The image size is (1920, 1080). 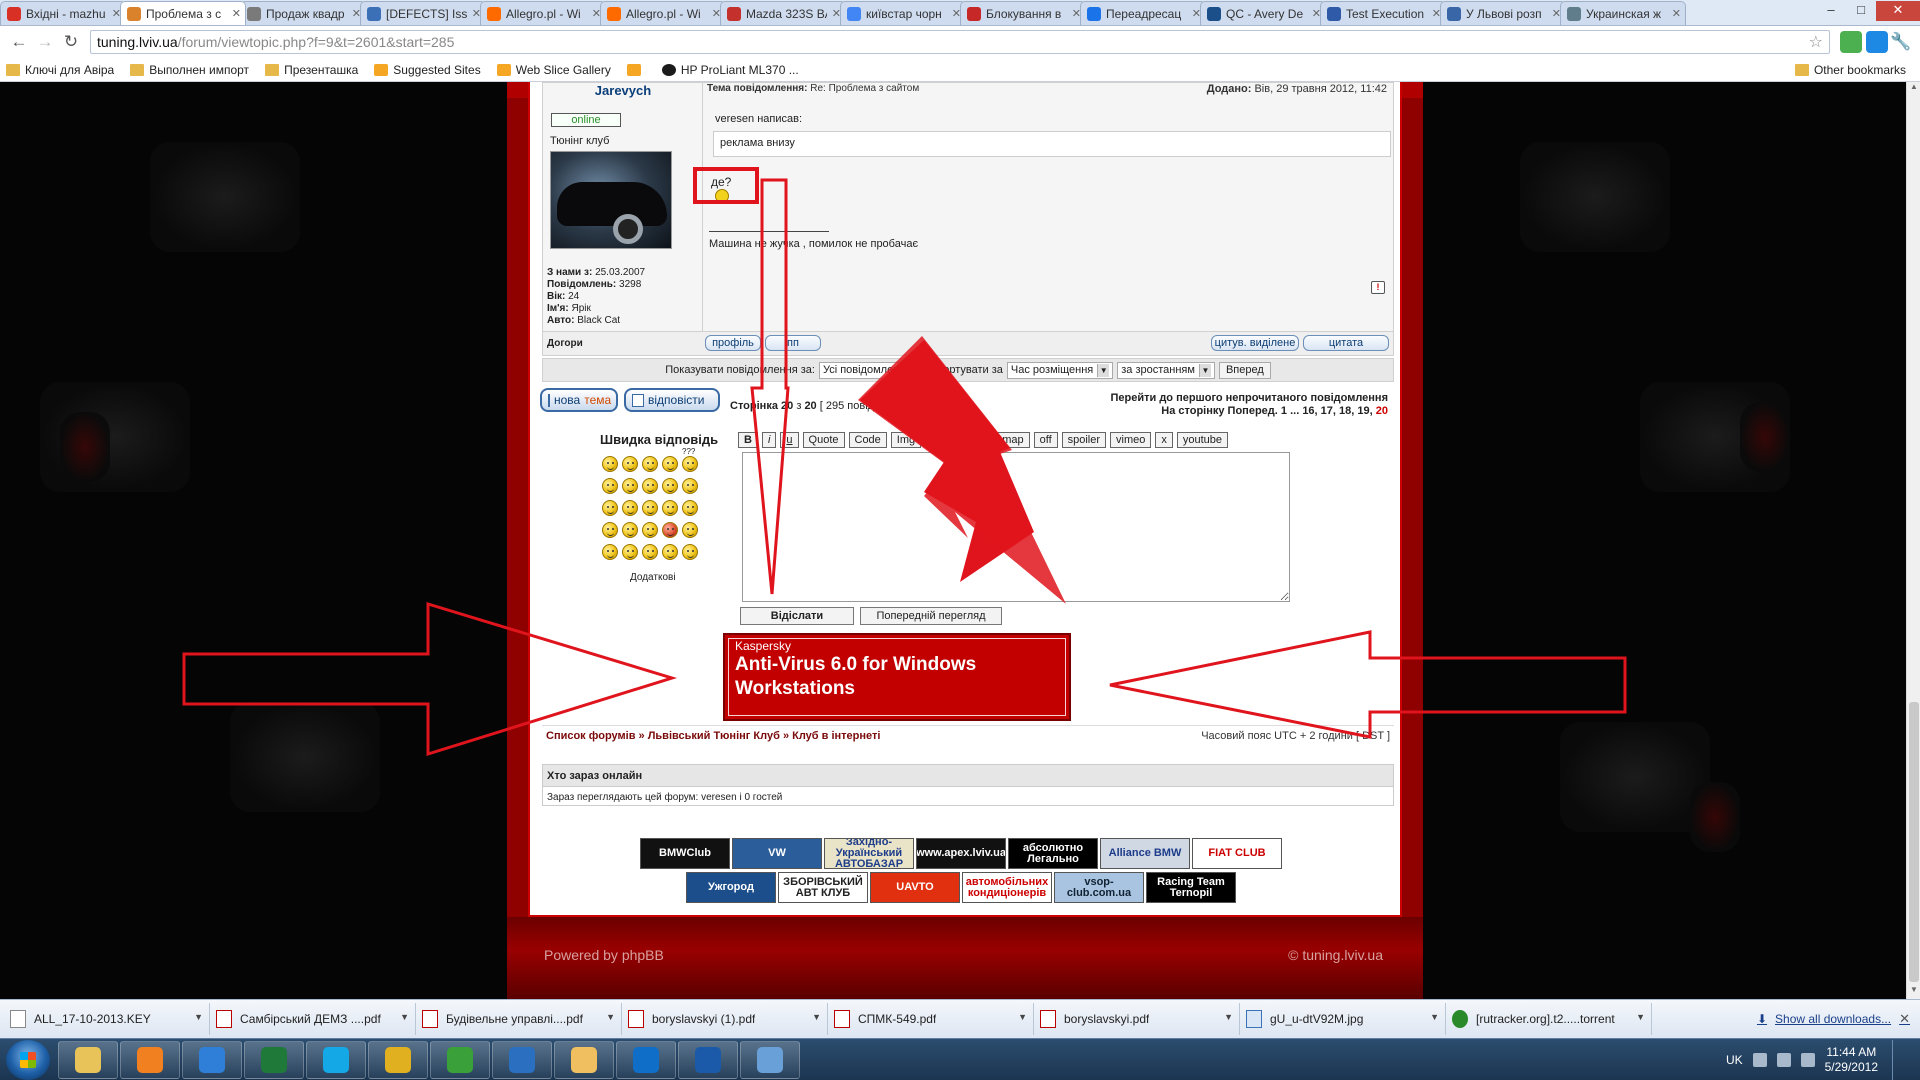 What do you see at coordinates (1016, 527) in the screenshot?
I see `quick-reply-textarea` at bounding box center [1016, 527].